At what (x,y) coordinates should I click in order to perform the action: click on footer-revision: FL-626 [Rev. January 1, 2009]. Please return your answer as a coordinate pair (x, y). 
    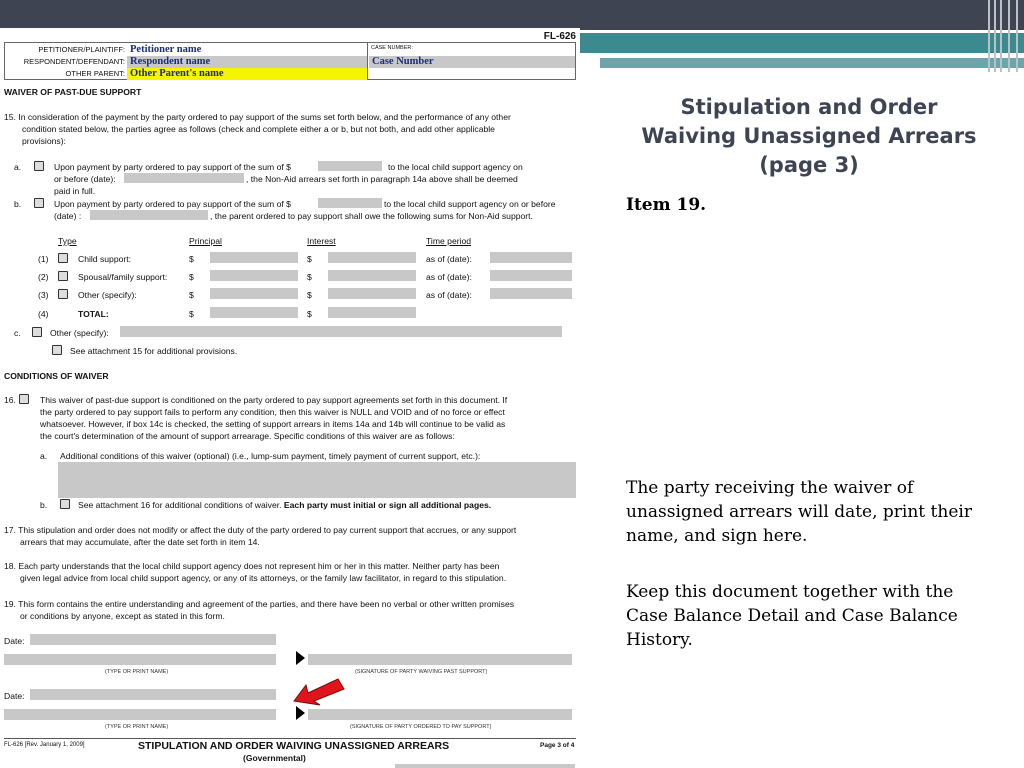
    Looking at the image, I should click on (44, 745).